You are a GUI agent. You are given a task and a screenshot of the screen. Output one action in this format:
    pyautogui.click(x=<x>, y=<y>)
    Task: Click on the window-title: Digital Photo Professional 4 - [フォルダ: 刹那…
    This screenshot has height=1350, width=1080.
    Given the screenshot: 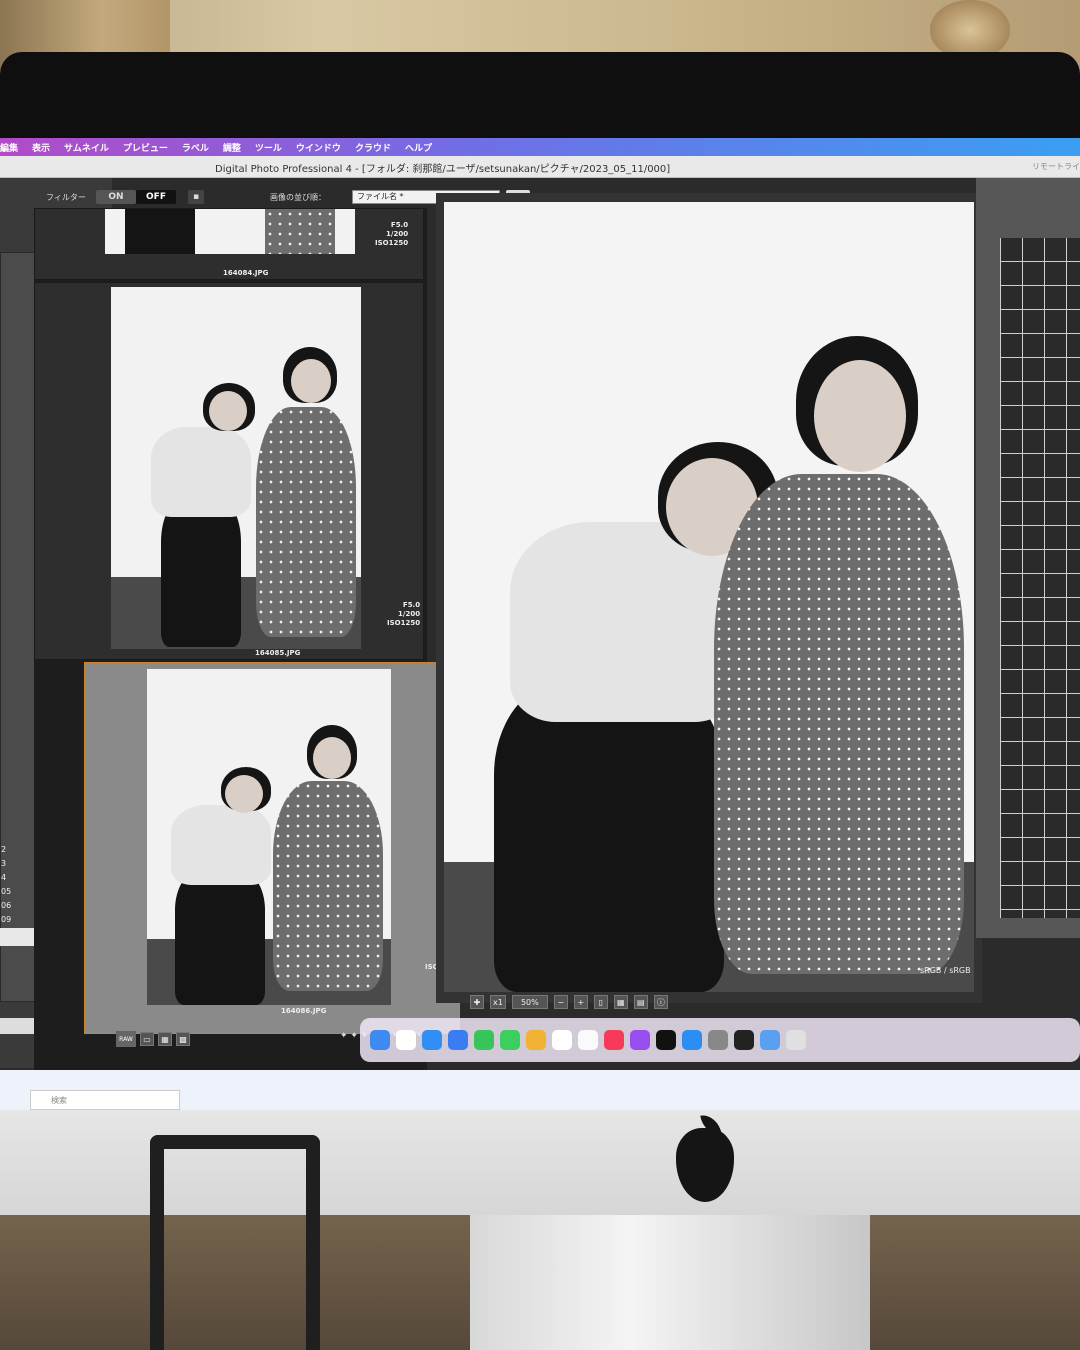 What is the action you would take?
    pyautogui.click(x=443, y=169)
    